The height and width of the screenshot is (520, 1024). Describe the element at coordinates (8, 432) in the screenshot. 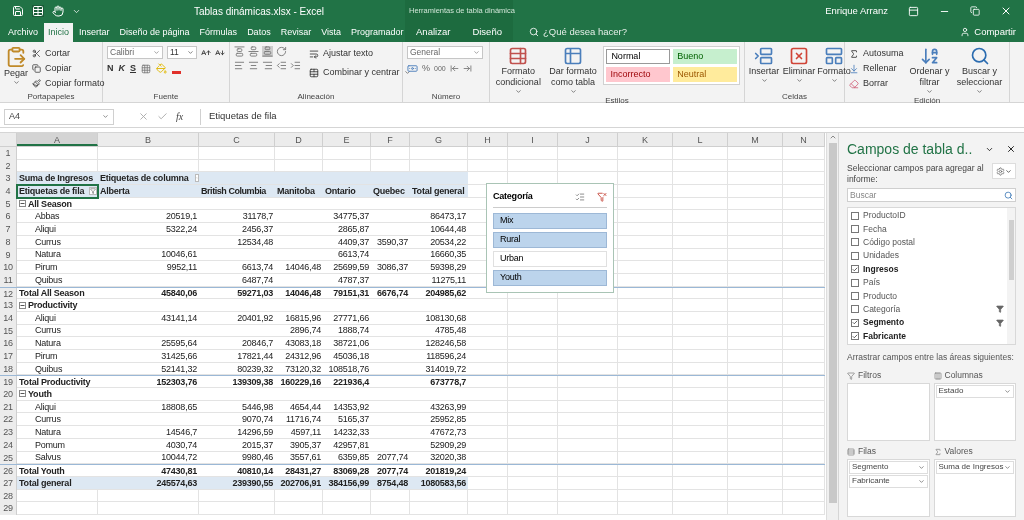

I see `row-header: 23` at that location.